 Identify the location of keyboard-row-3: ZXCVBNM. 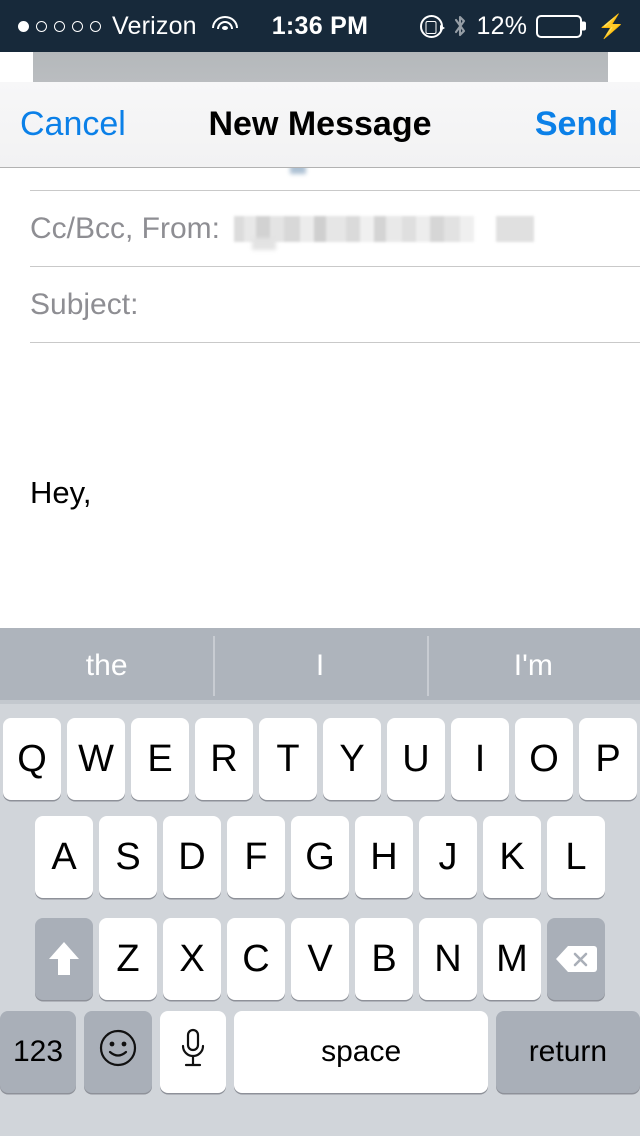
(320, 959).